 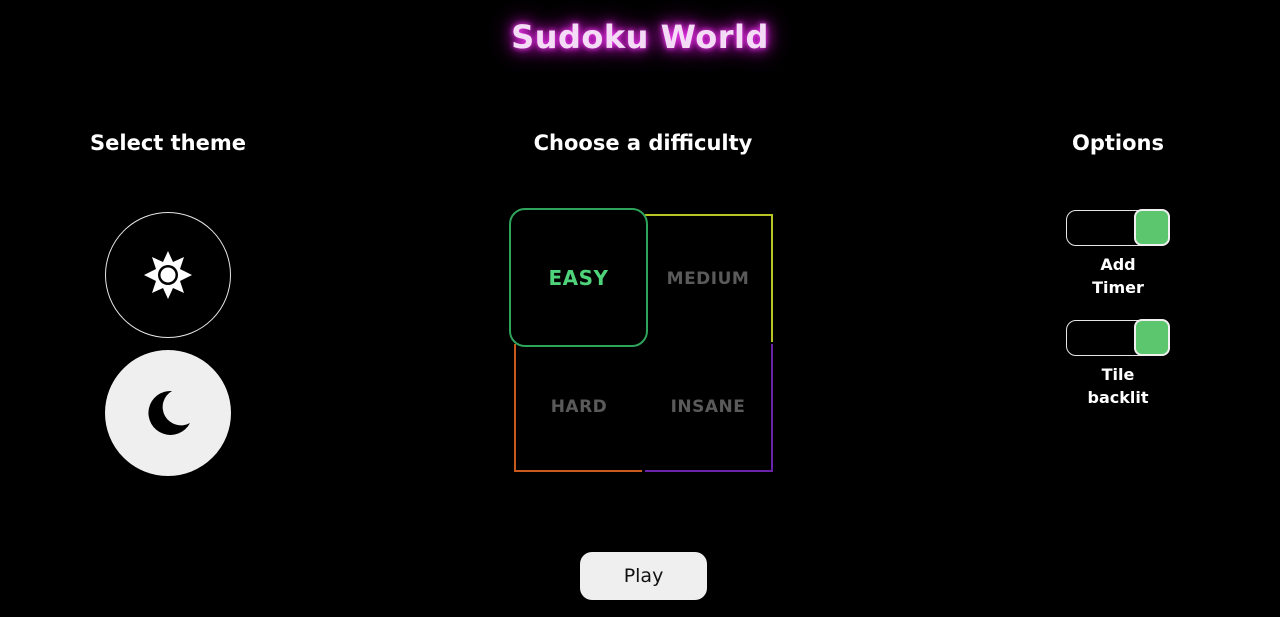 What do you see at coordinates (578, 408) in the screenshot?
I see `difficulty-hard: HARD` at bounding box center [578, 408].